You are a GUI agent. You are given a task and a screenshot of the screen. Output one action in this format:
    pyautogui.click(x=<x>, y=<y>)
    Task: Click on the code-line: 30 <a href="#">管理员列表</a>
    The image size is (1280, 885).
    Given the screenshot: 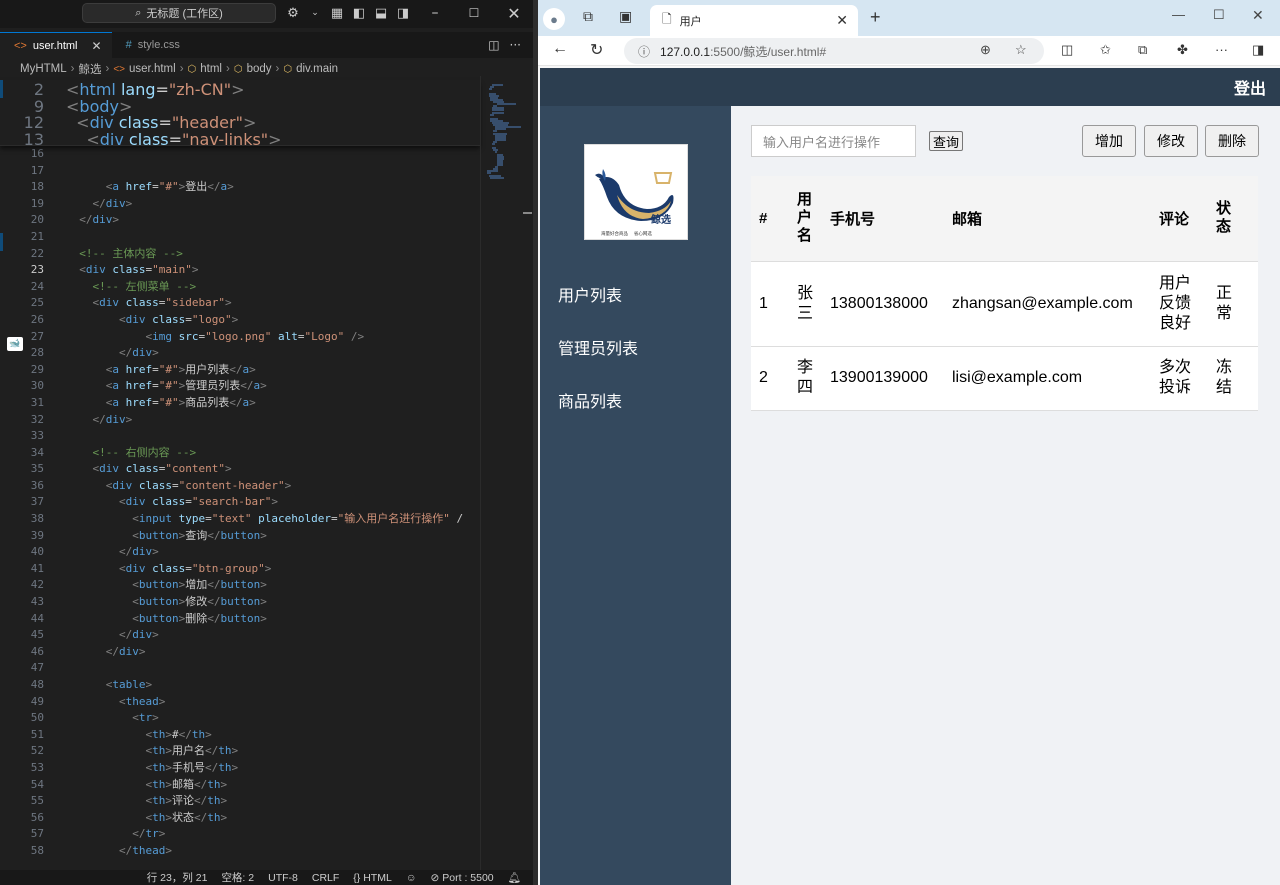 What is the action you would take?
    pyautogui.click(x=240, y=386)
    